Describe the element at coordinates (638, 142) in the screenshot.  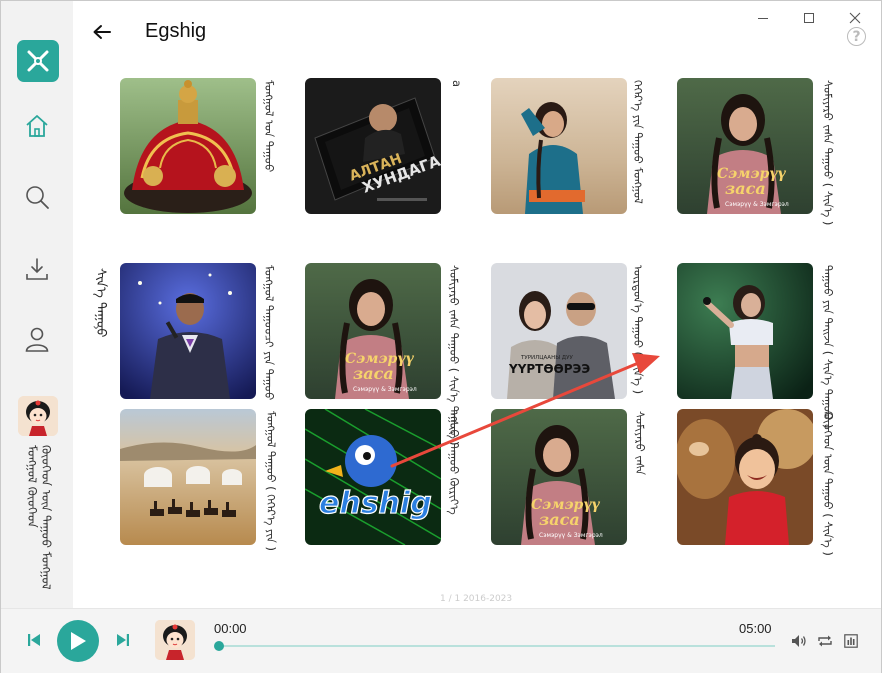
I see `album-title: ᠬᠡᠭᠡᠷ᠎ᠡ ᠶᠢᠨ ᠳᠠᠭᠤᠤ ᠮᠣᠩᠭᠣᠯ` at that location.